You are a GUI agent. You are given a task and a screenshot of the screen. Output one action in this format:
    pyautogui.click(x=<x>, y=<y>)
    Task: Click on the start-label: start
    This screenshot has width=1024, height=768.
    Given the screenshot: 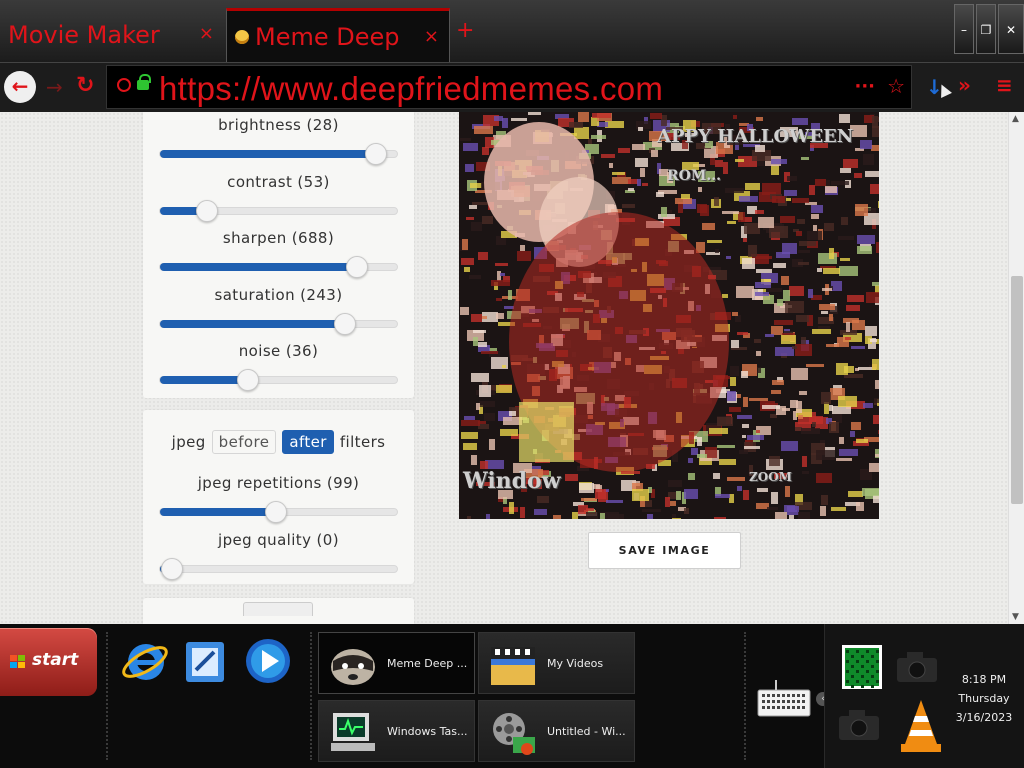 What is the action you would take?
    pyautogui.click(x=55, y=660)
    